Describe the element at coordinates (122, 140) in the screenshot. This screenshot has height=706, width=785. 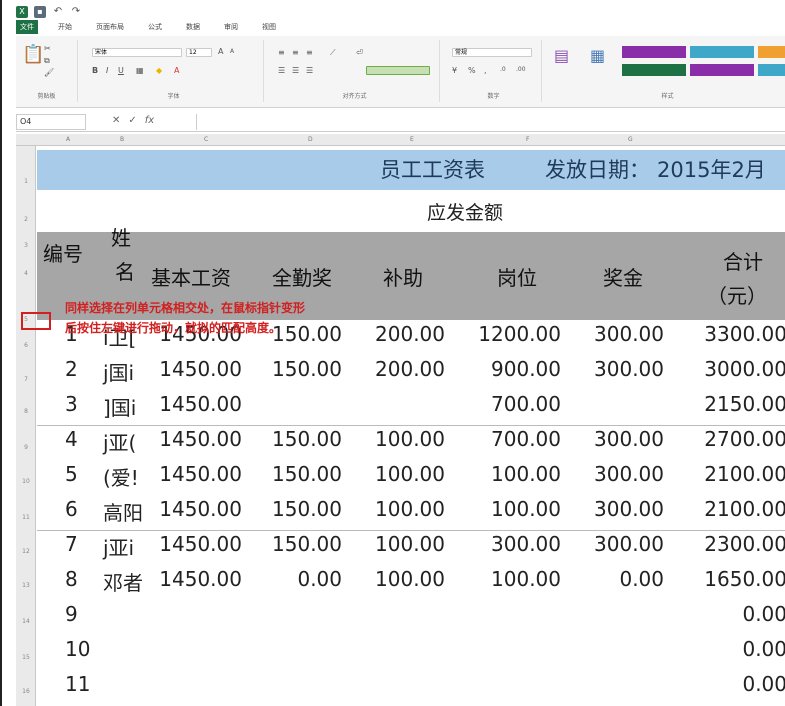
I see `column-header-b: B` at that location.